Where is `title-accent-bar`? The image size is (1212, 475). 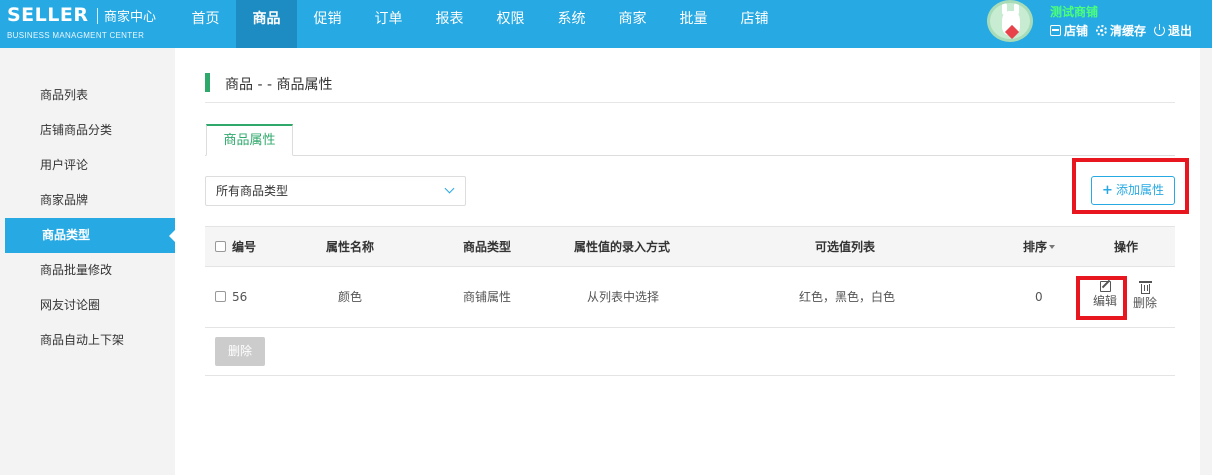 title-accent-bar is located at coordinates (207, 82).